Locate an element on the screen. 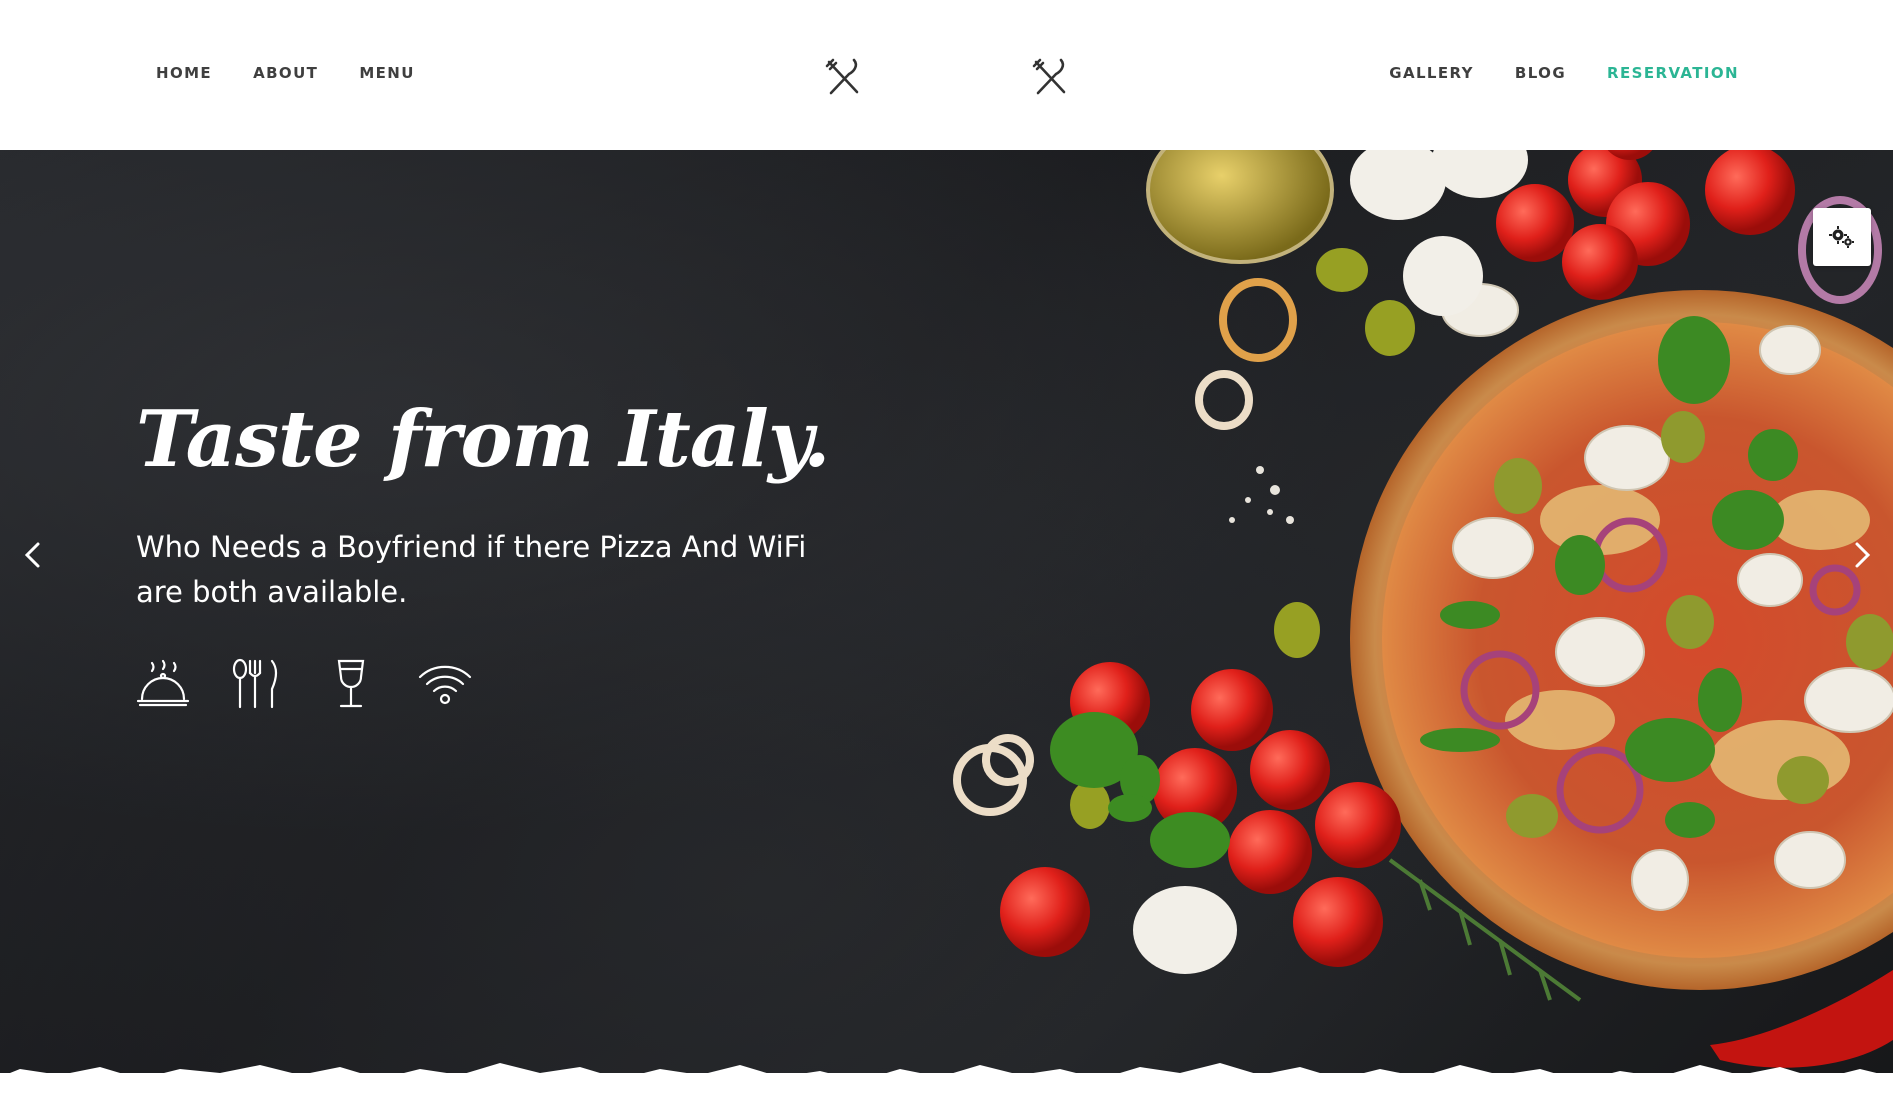 The width and height of the screenshot is (1893, 1095). nav-about: ABOUT is located at coordinates (285, 73).